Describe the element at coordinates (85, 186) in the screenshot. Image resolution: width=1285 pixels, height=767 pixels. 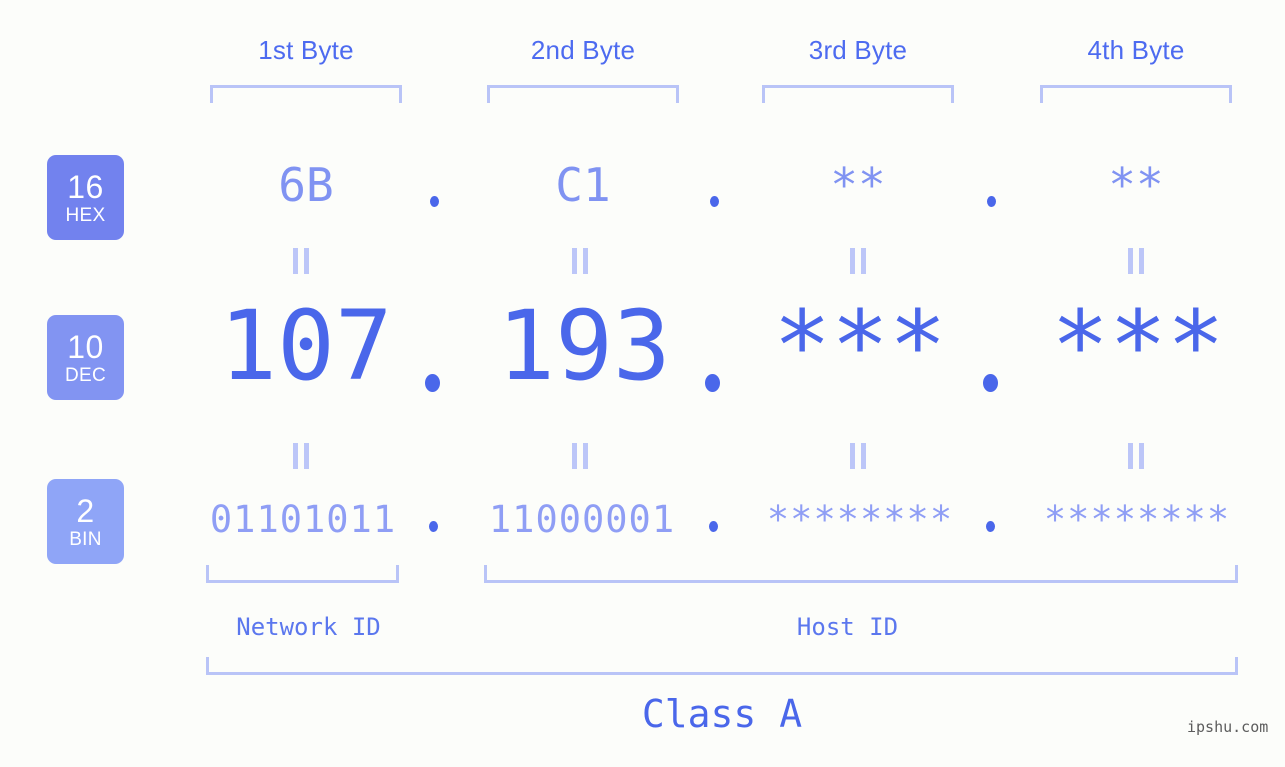
I see `base-badge-hex-number: 16` at that location.